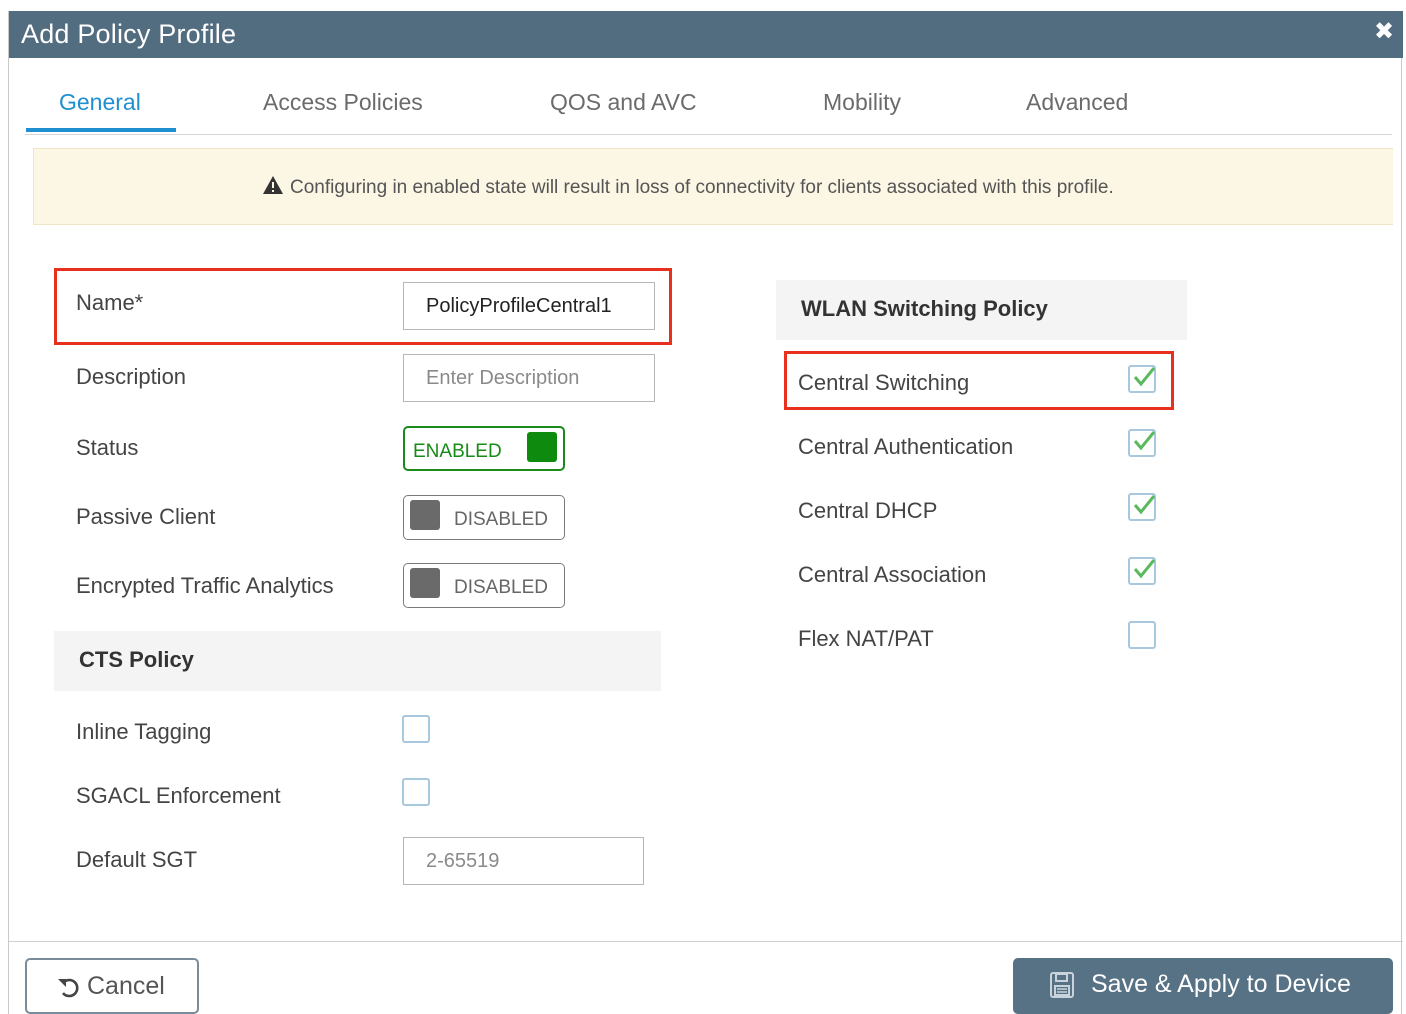 Image resolution: width=1406 pixels, height=1014 pixels. I want to click on central-authentication-label: Central Authentication, so click(906, 446).